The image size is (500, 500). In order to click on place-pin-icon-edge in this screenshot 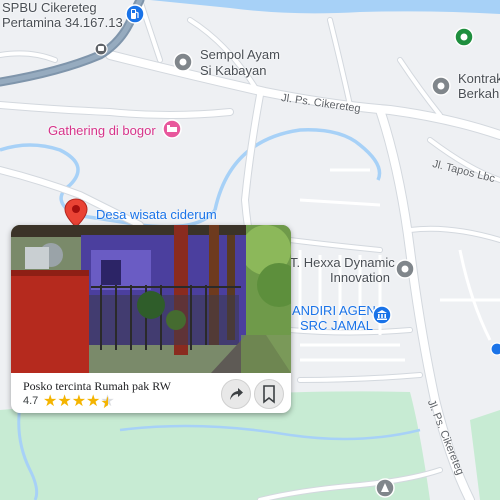, I will do `click(495, 349)`.